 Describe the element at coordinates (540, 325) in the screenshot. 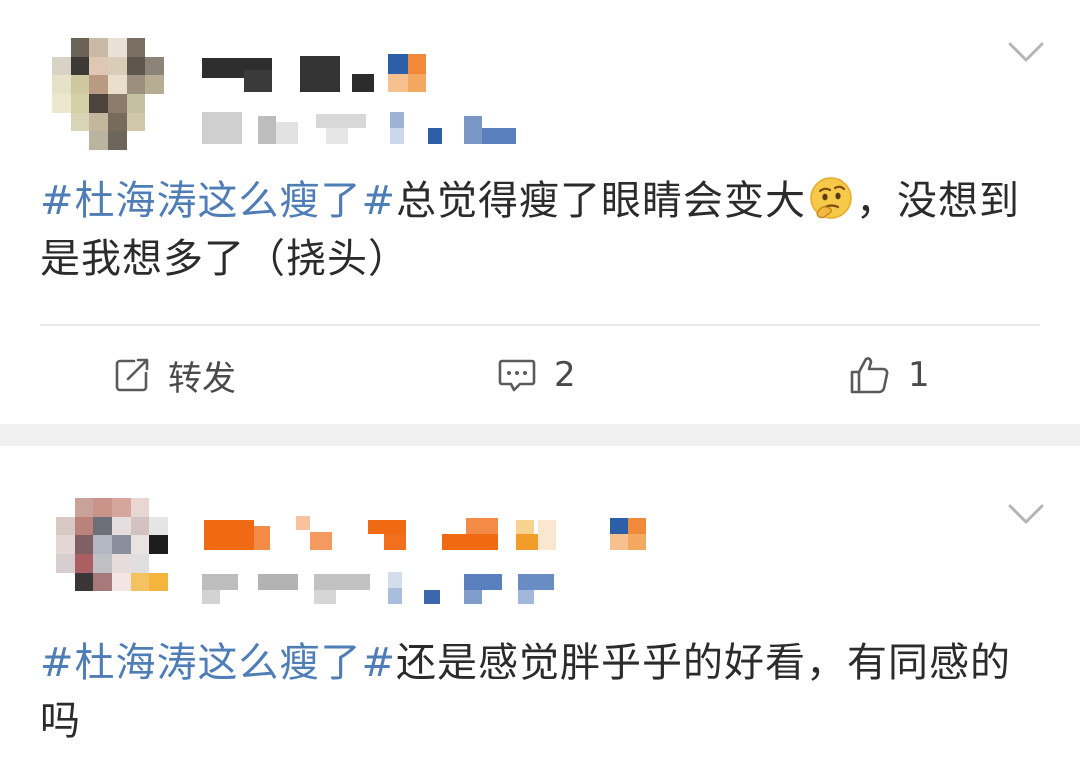

I see `divider` at that location.